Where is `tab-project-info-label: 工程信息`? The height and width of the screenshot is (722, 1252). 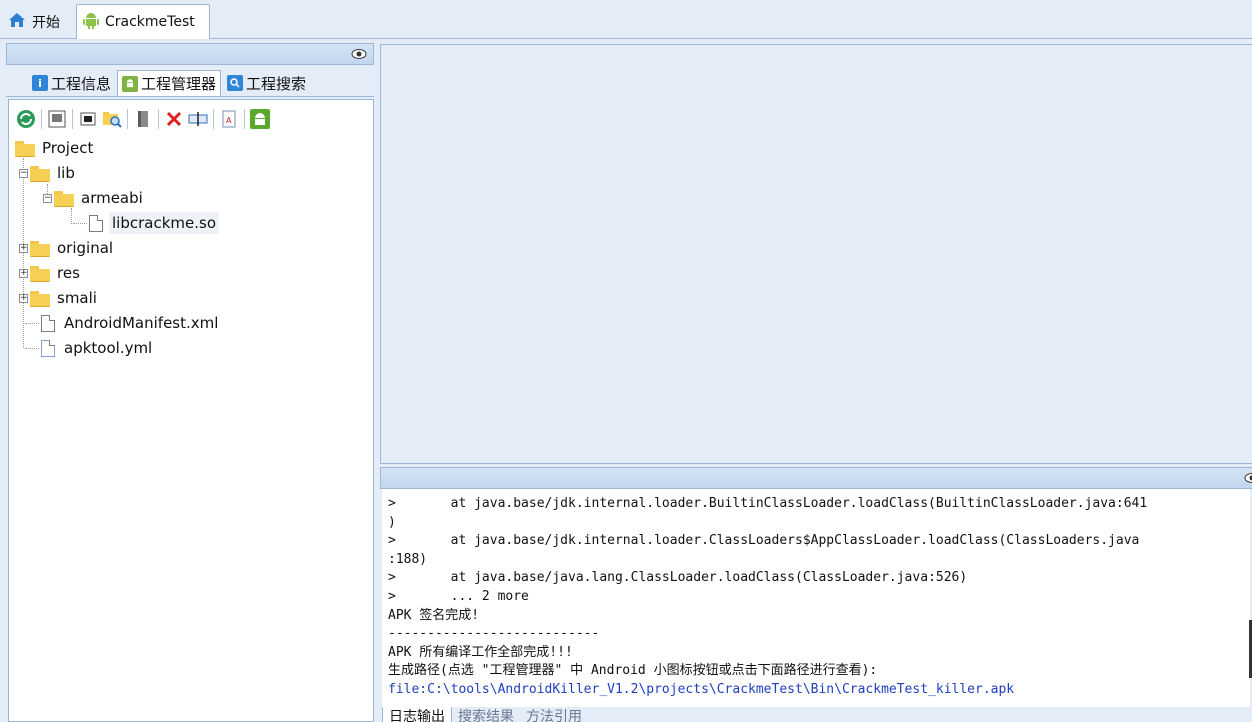 tab-project-info-label: 工程信息 is located at coordinates (81, 83).